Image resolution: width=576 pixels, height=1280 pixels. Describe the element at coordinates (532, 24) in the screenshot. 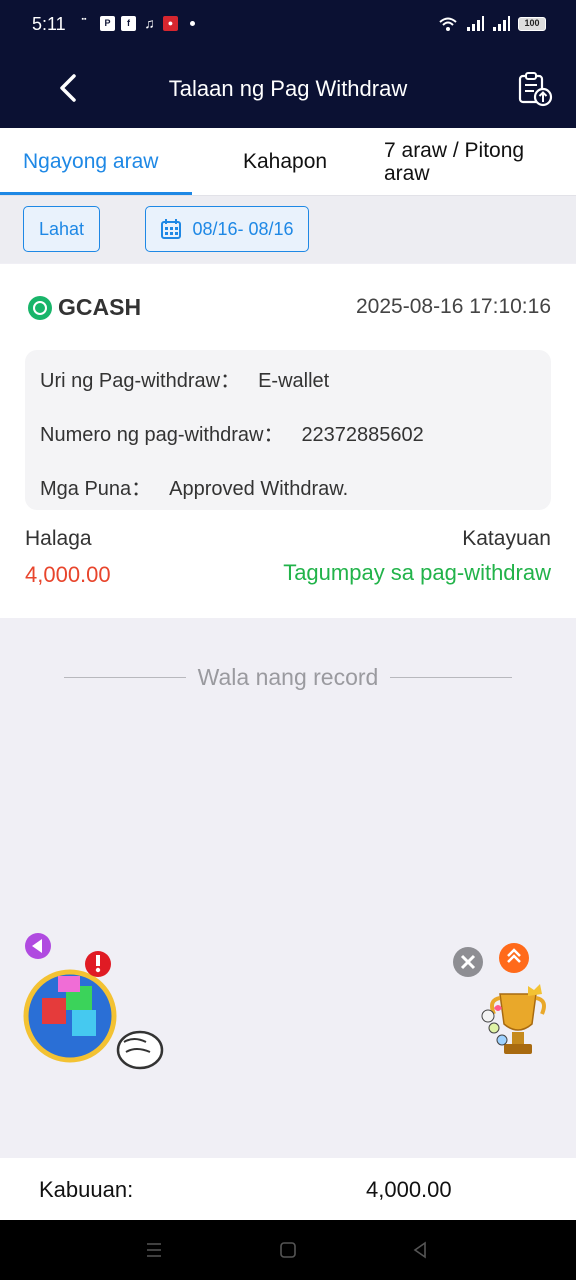

I see `battery-icon: 100` at that location.